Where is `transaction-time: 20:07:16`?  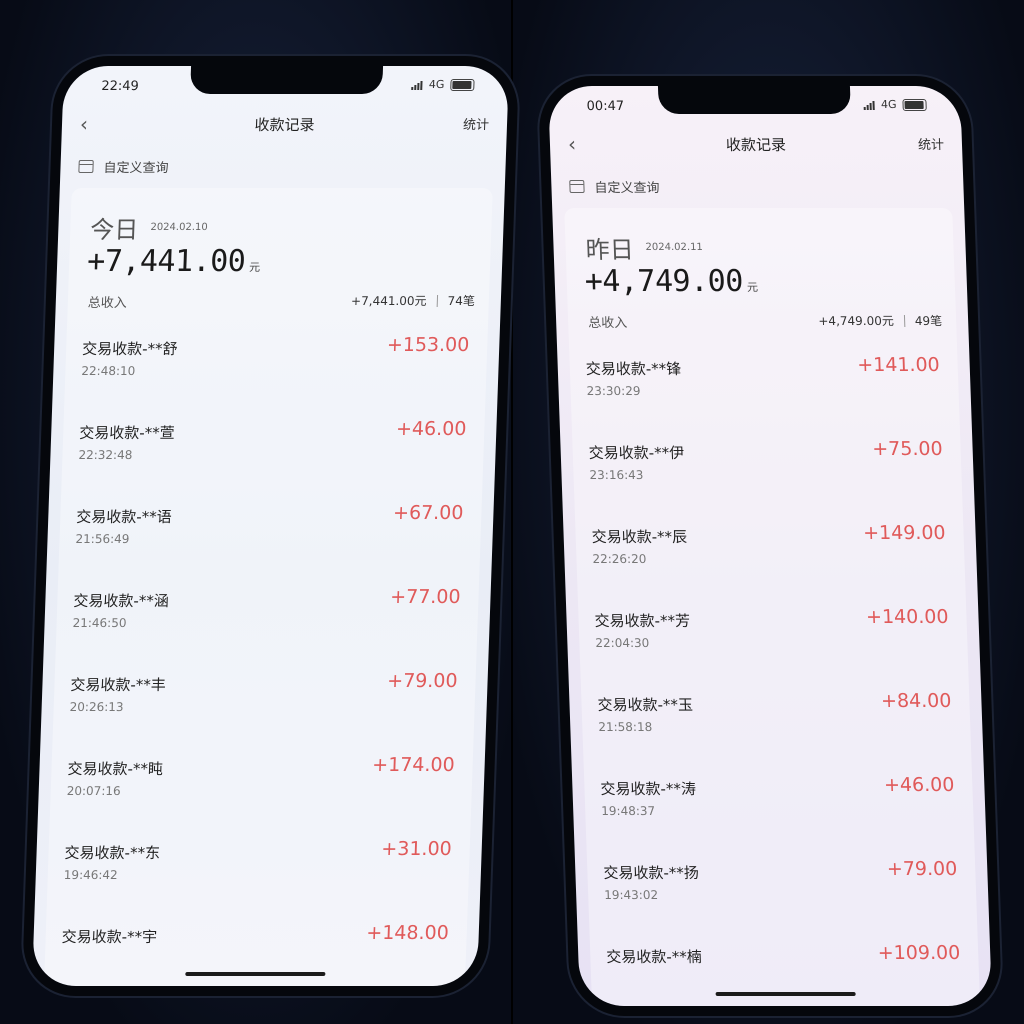
transaction-time: 20:07:16 is located at coordinates (93, 791).